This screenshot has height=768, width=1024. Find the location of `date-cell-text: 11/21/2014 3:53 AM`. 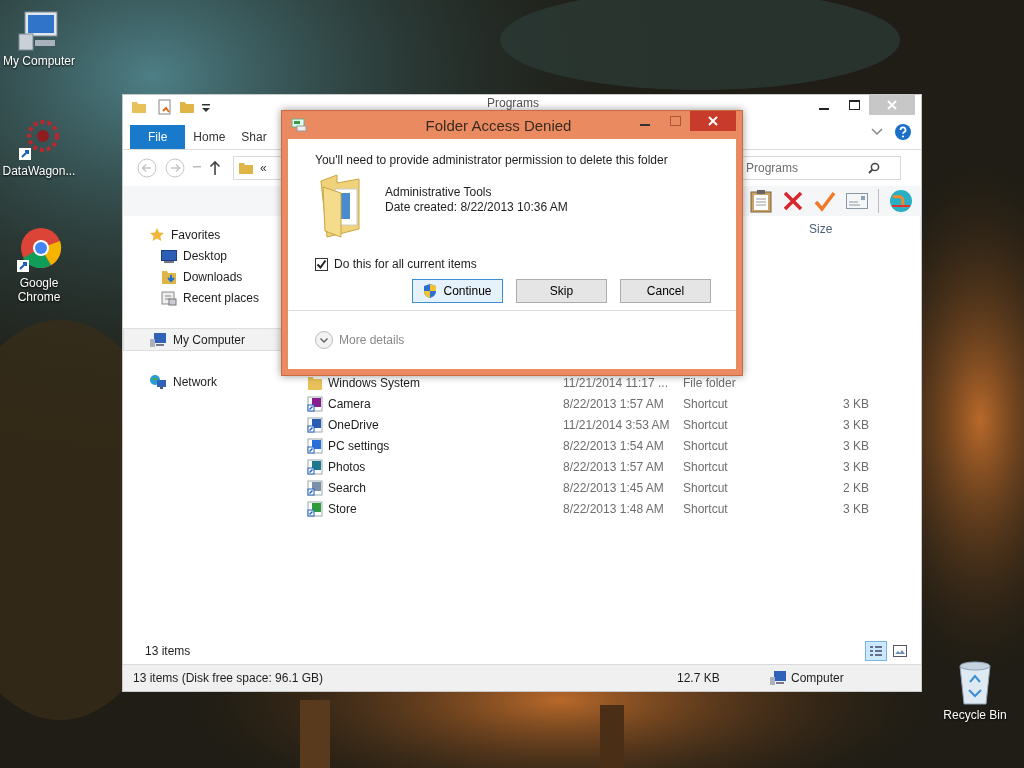

date-cell-text: 11/21/2014 3:53 AM is located at coordinates (617, 424).